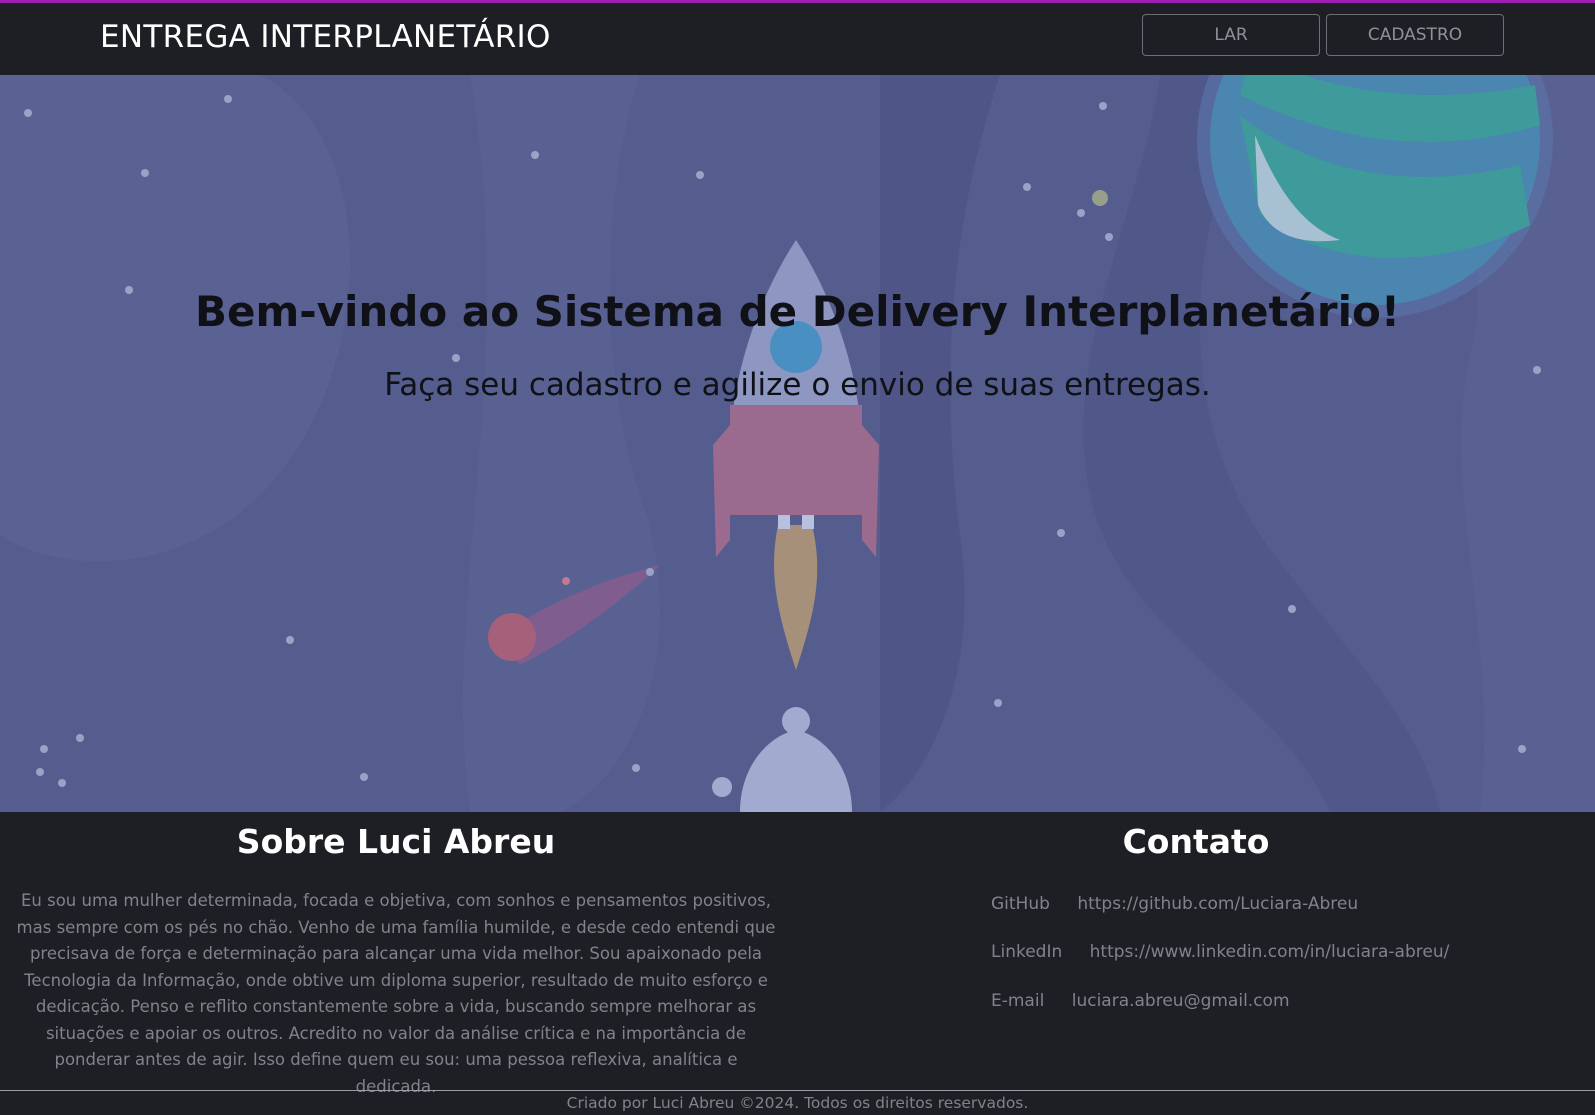  I want to click on astronaut-illustration, so click(782, 759).